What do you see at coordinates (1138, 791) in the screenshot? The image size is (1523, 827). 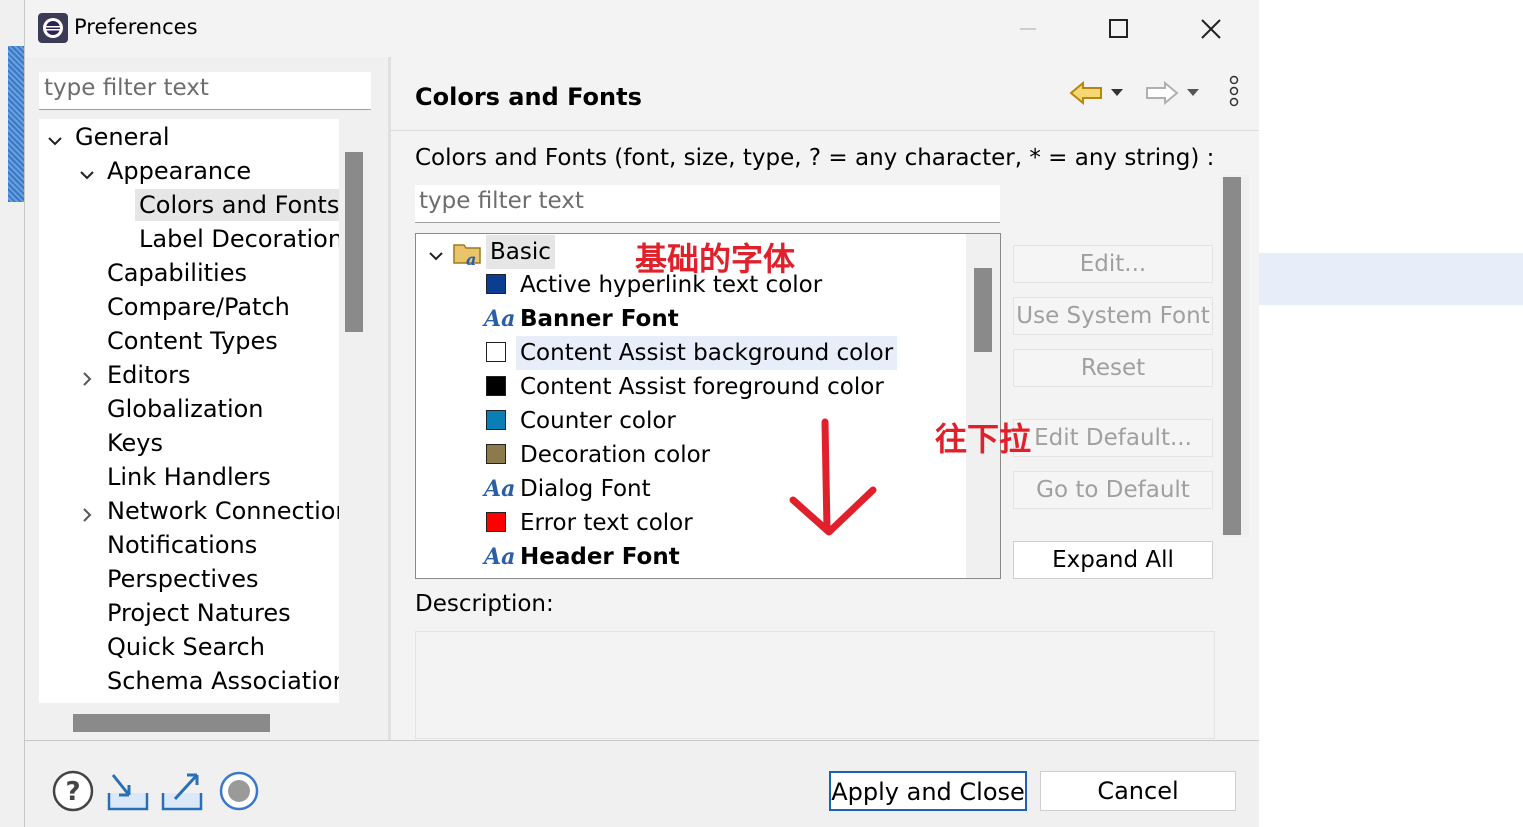 I see `cancel-button: Cancel` at bounding box center [1138, 791].